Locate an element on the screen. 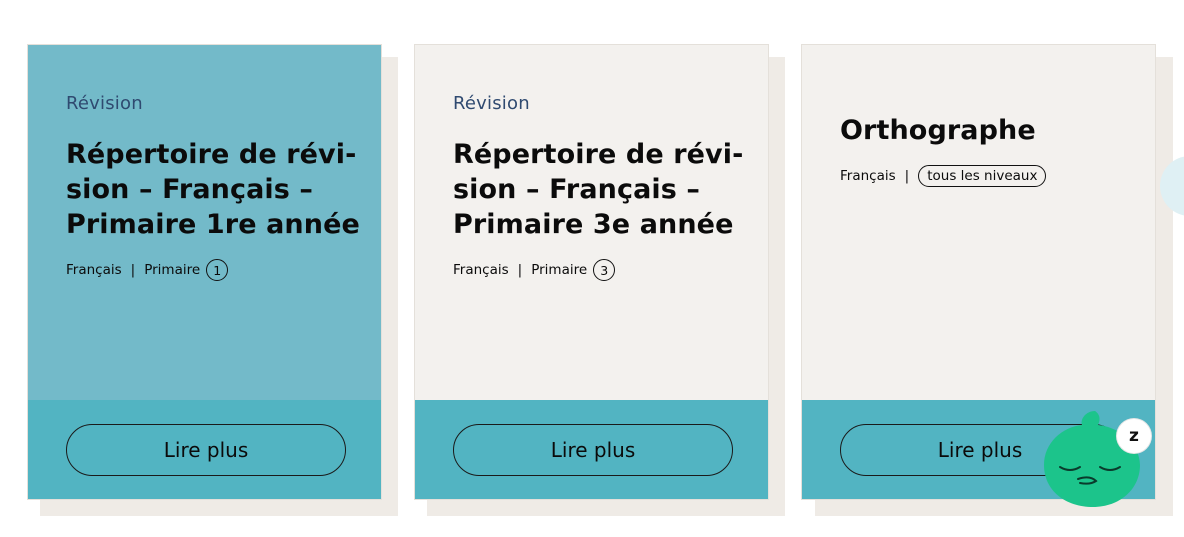 The height and width of the screenshot is (537, 1184). sleep-badge: z is located at coordinates (1134, 436).